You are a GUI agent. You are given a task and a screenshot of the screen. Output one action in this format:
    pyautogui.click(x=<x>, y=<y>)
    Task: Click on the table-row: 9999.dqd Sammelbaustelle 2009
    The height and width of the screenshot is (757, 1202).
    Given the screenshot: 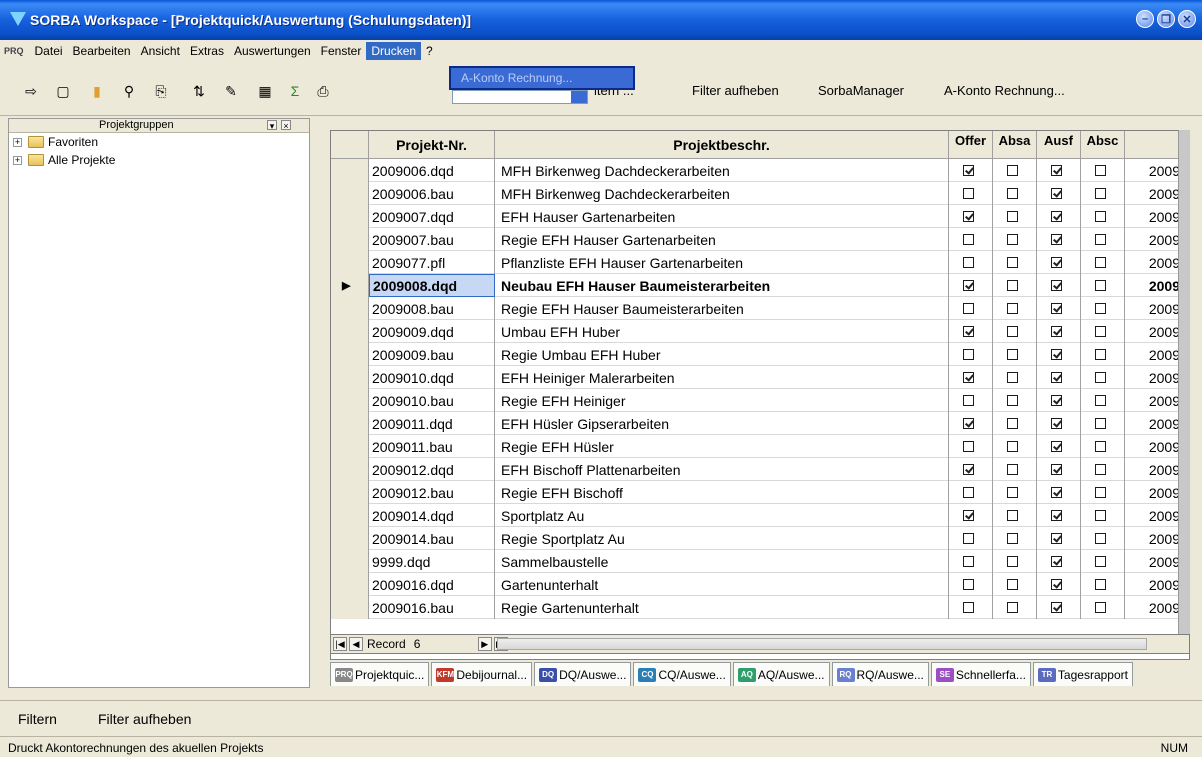 What is the action you would take?
    pyautogui.click(x=760, y=561)
    